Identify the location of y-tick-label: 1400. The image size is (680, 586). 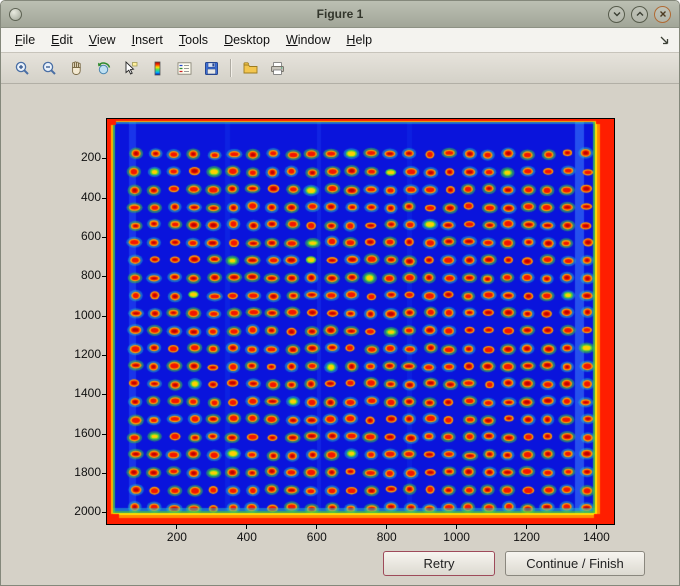
(87, 393).